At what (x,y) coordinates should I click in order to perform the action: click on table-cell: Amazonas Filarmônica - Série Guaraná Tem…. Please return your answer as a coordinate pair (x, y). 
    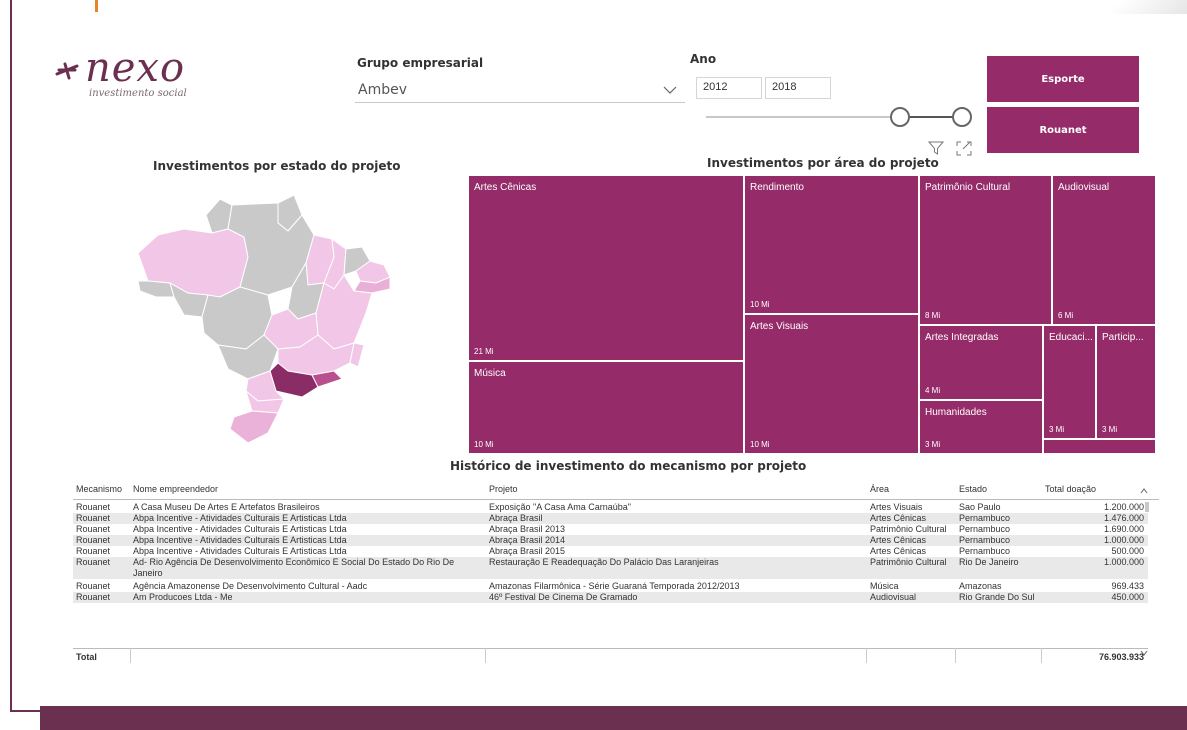
    Looking at the image, I should click on (614, 586).